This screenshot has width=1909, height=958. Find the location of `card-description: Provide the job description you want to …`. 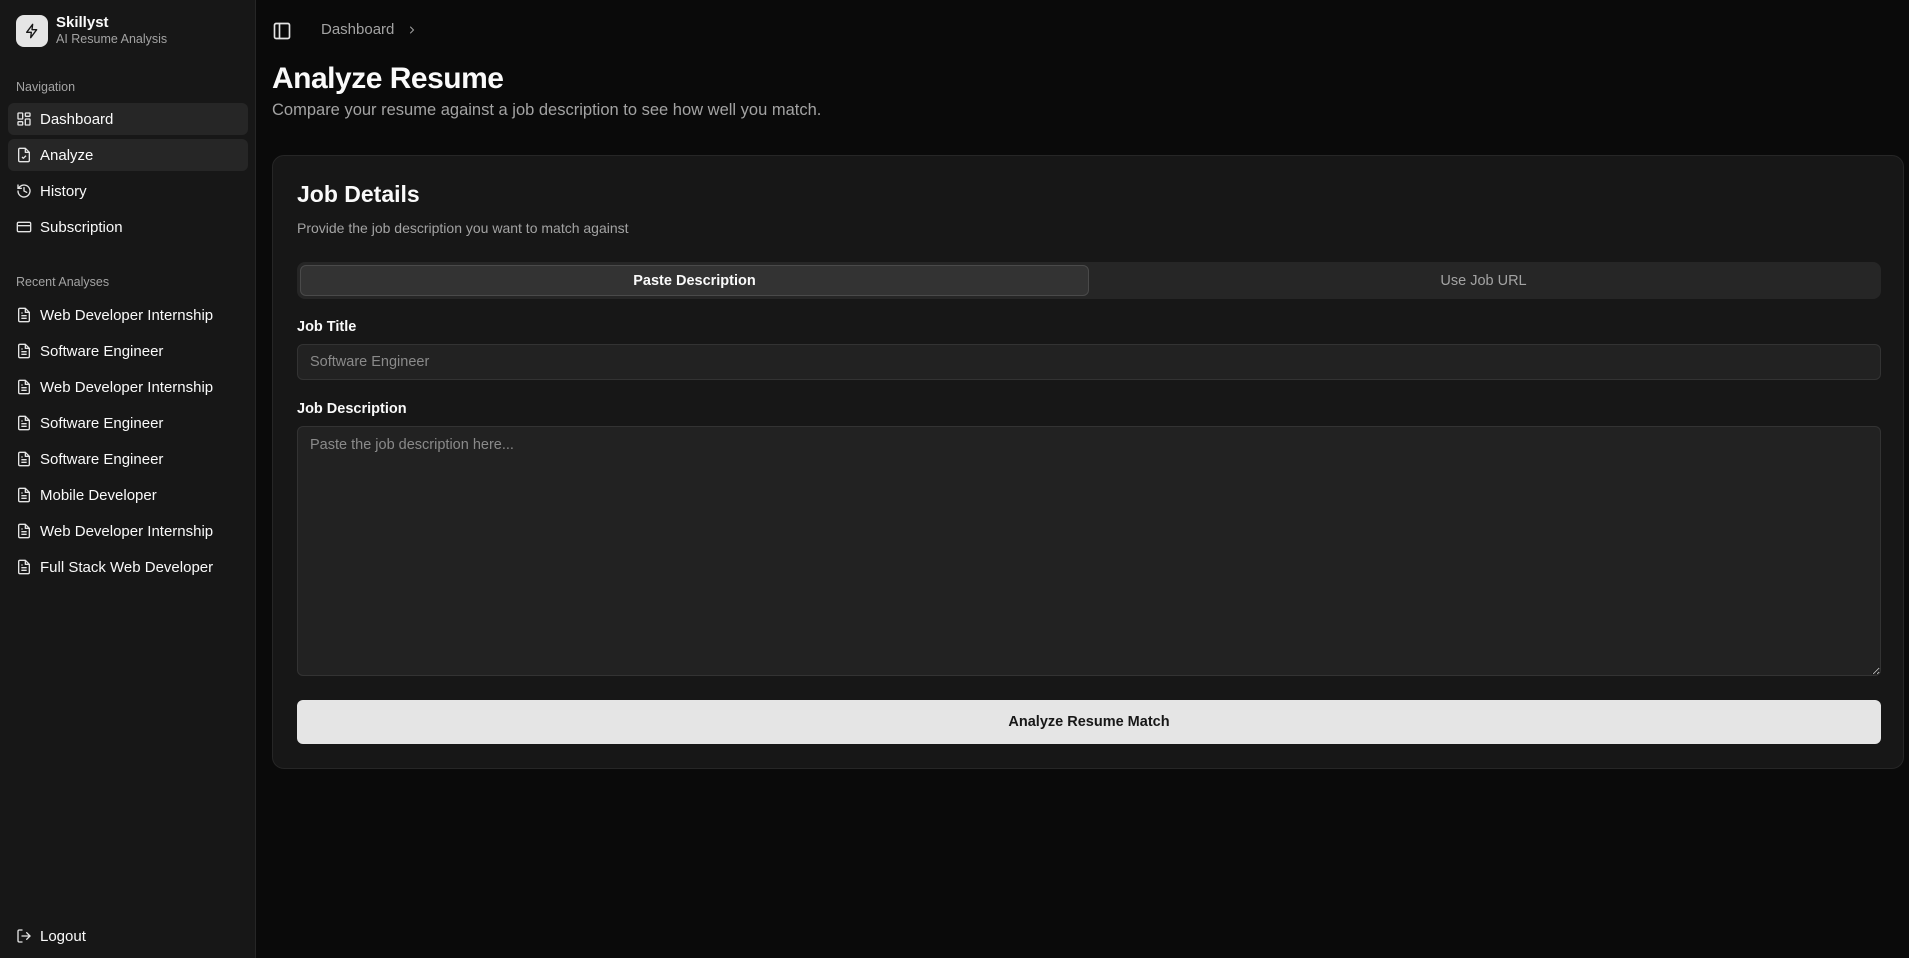

card-description: Provide the job description you want to … is located at coordinates (463, 228).